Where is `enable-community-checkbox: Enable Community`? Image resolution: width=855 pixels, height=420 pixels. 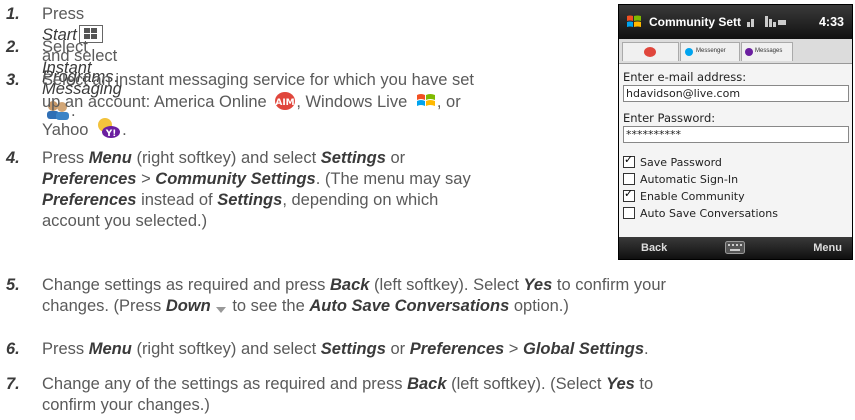
enable-community-checkbox: Enable Community is located at coordinates (684, 195).